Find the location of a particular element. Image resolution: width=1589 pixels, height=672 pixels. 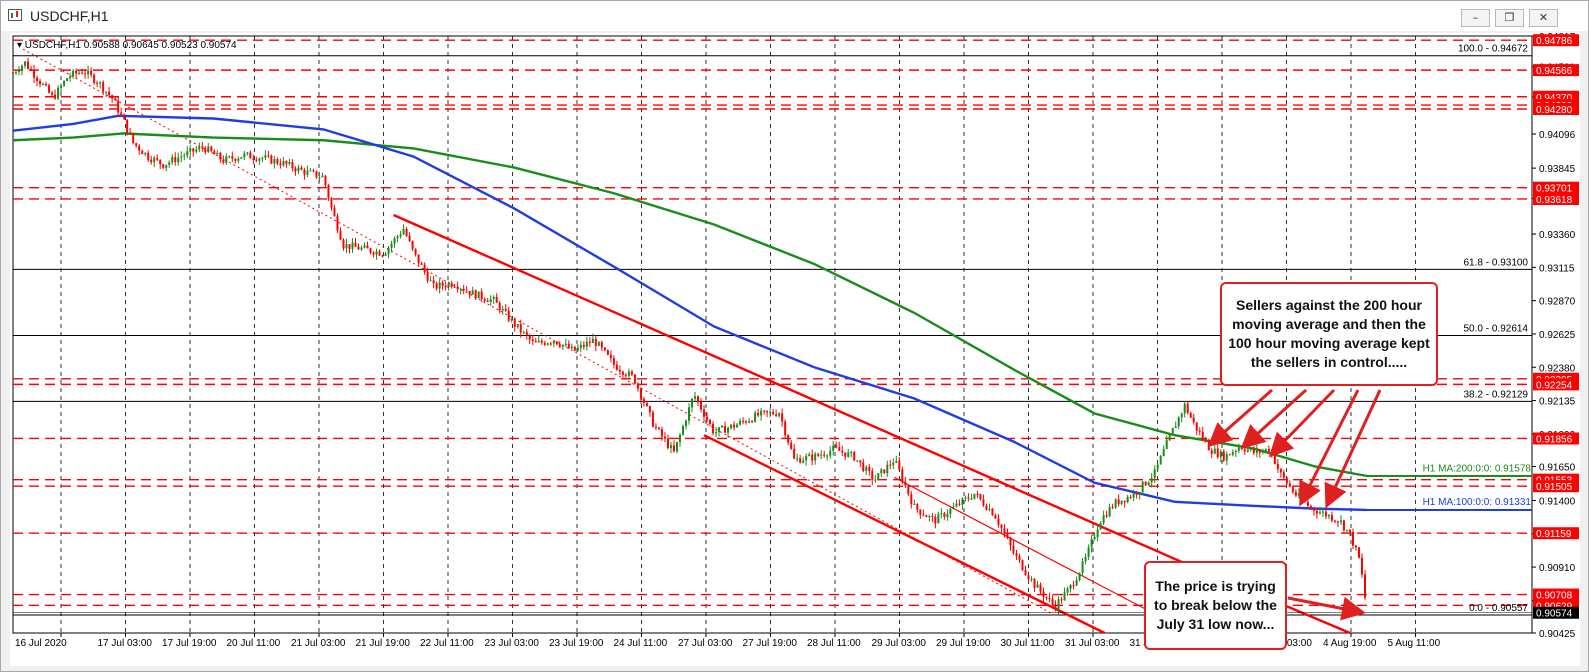

level-price-tag-label: 0.94566 is located at coordinates (1554, 71).